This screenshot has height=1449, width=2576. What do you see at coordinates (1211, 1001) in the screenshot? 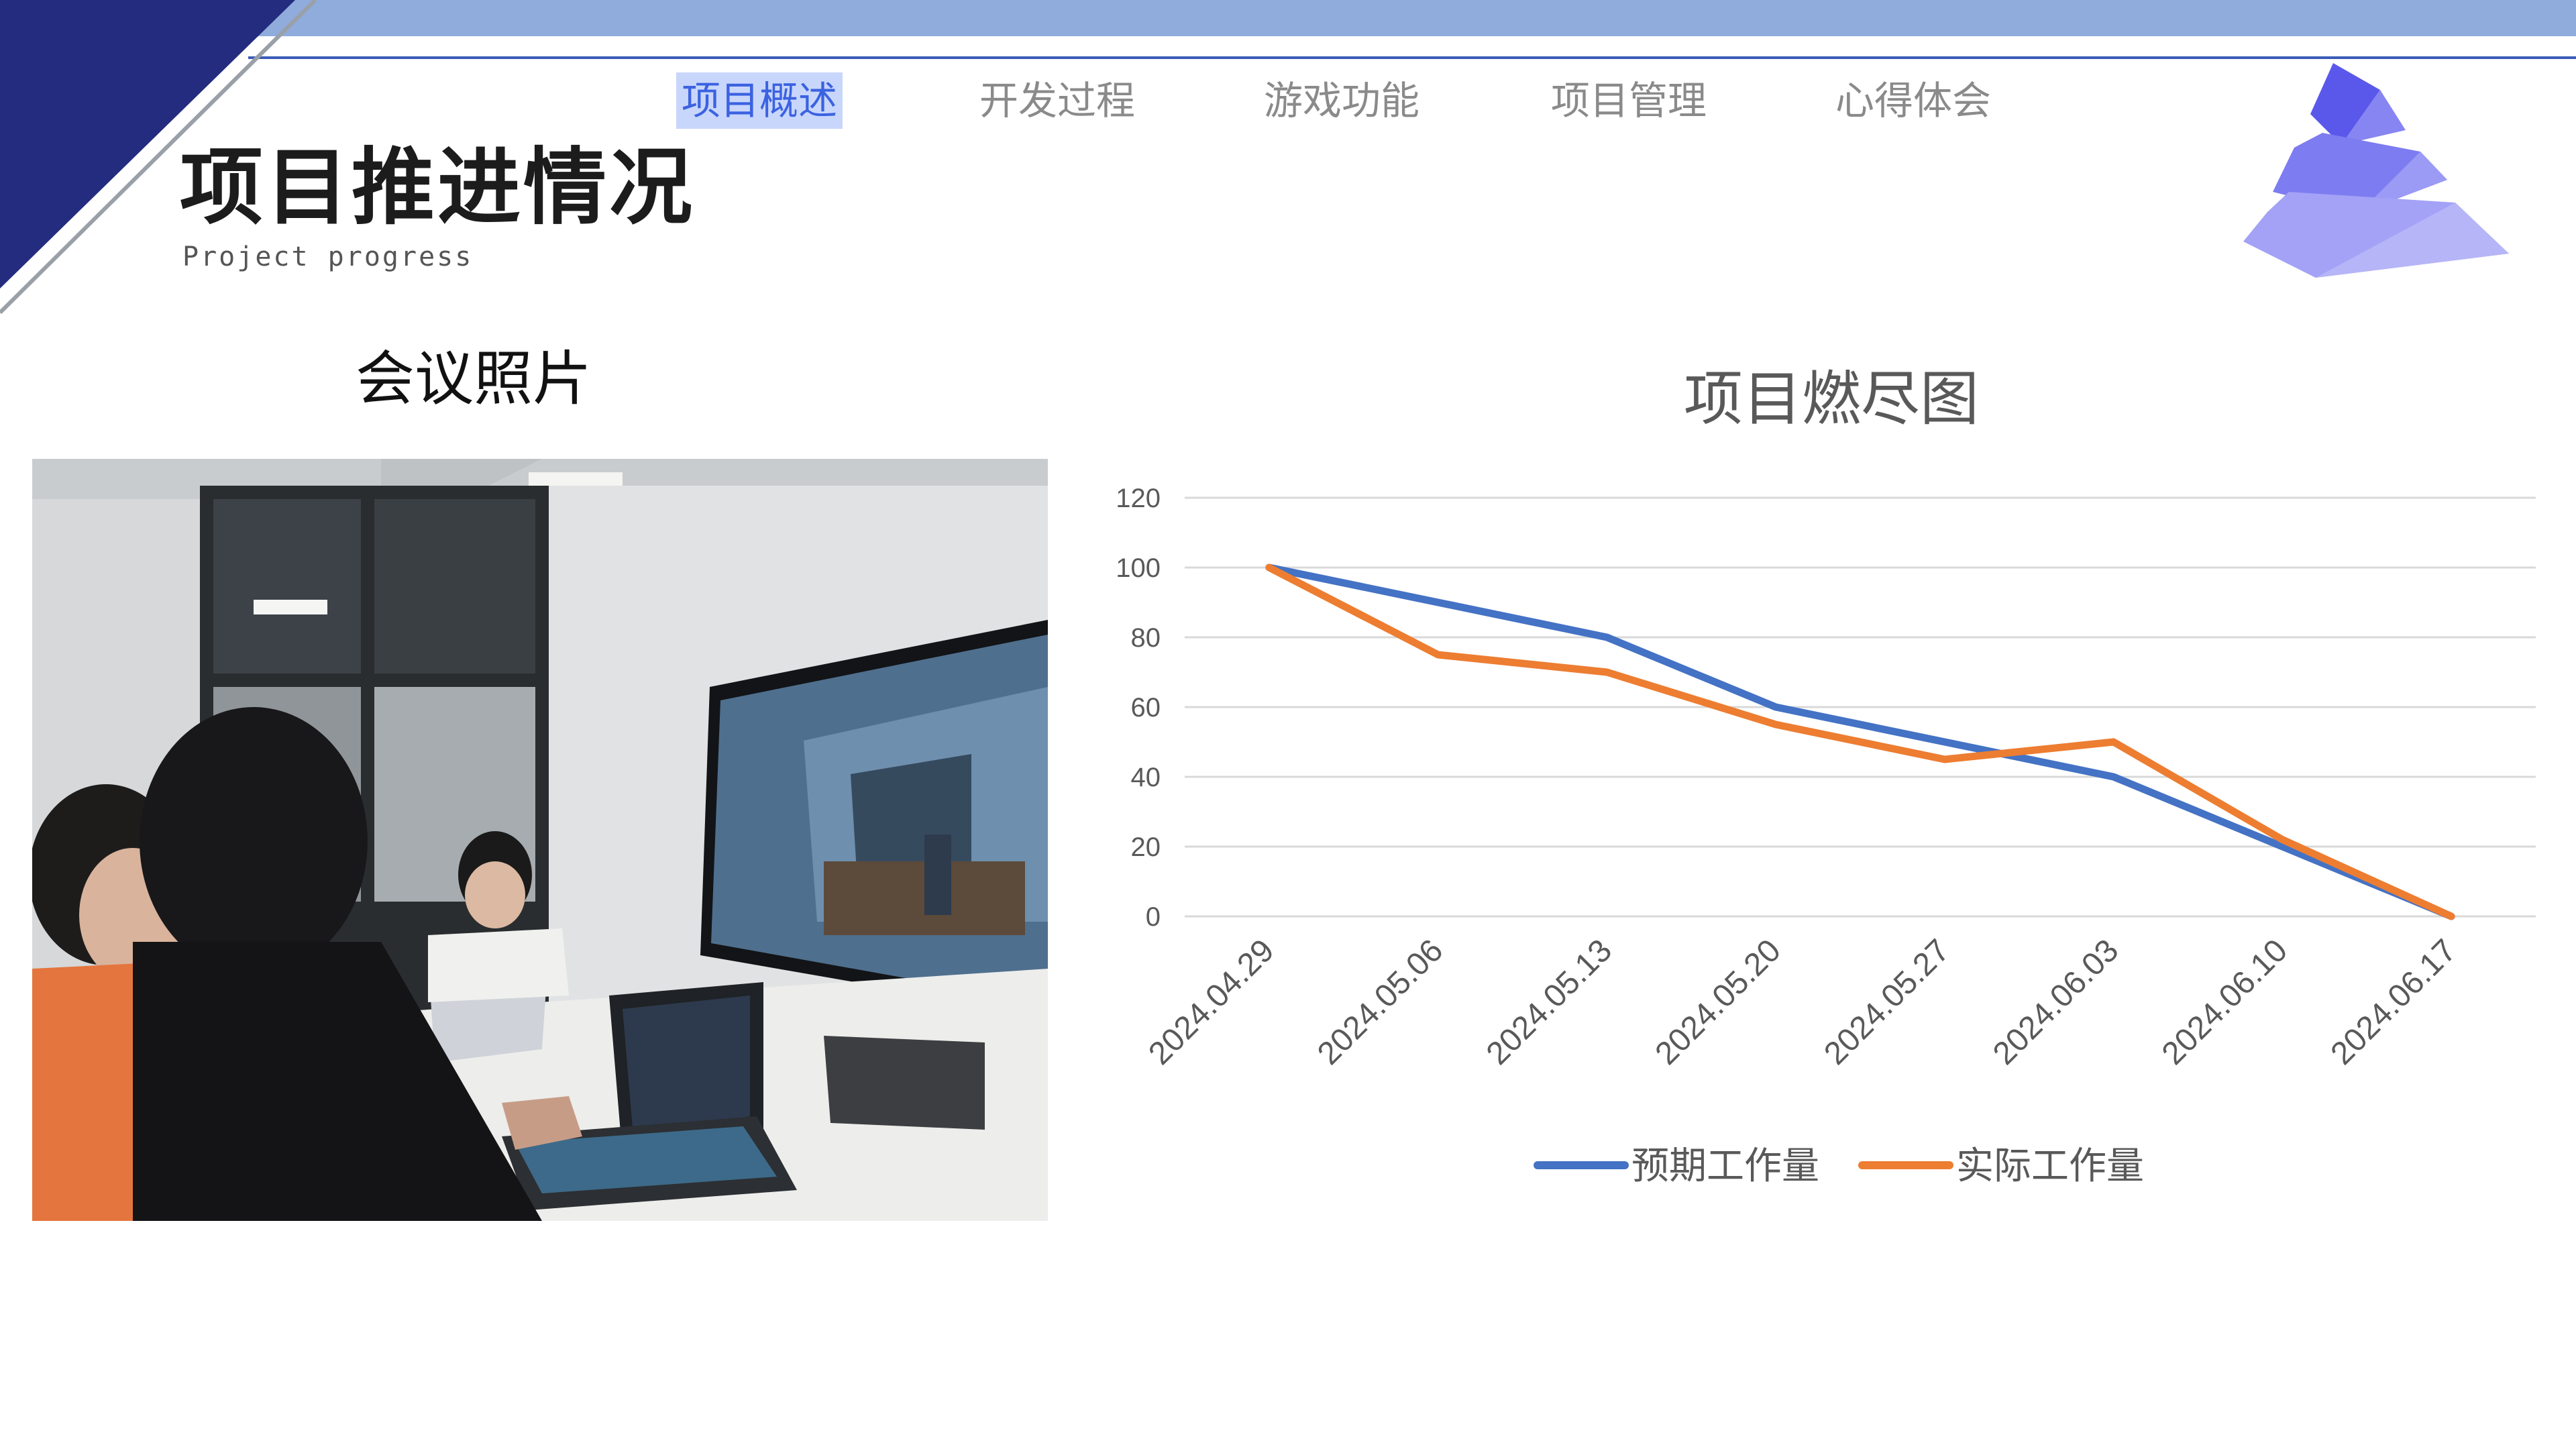
I see `x-tick-label: 2024.04.29` at bounding box center [1211, 1001].